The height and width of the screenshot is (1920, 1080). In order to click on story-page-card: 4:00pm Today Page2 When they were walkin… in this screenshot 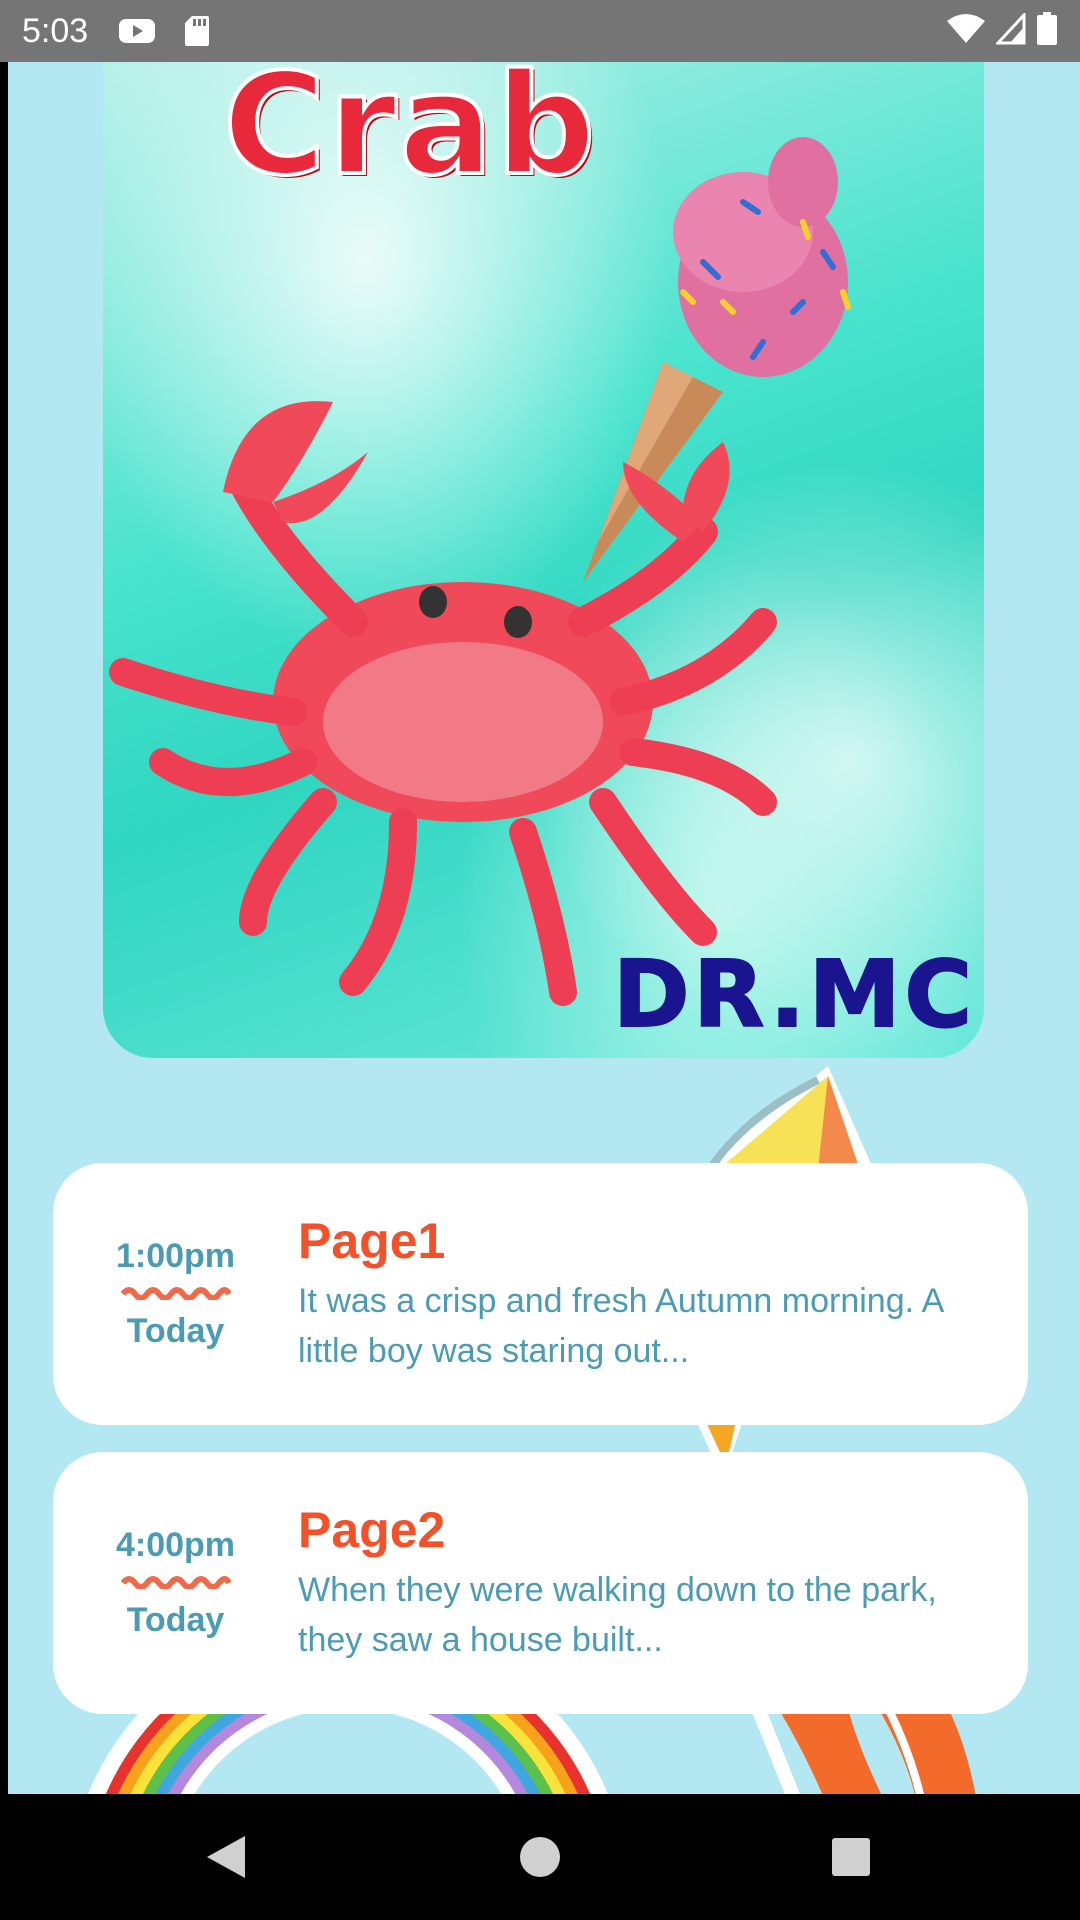, I will do `click(540, 1583)`.